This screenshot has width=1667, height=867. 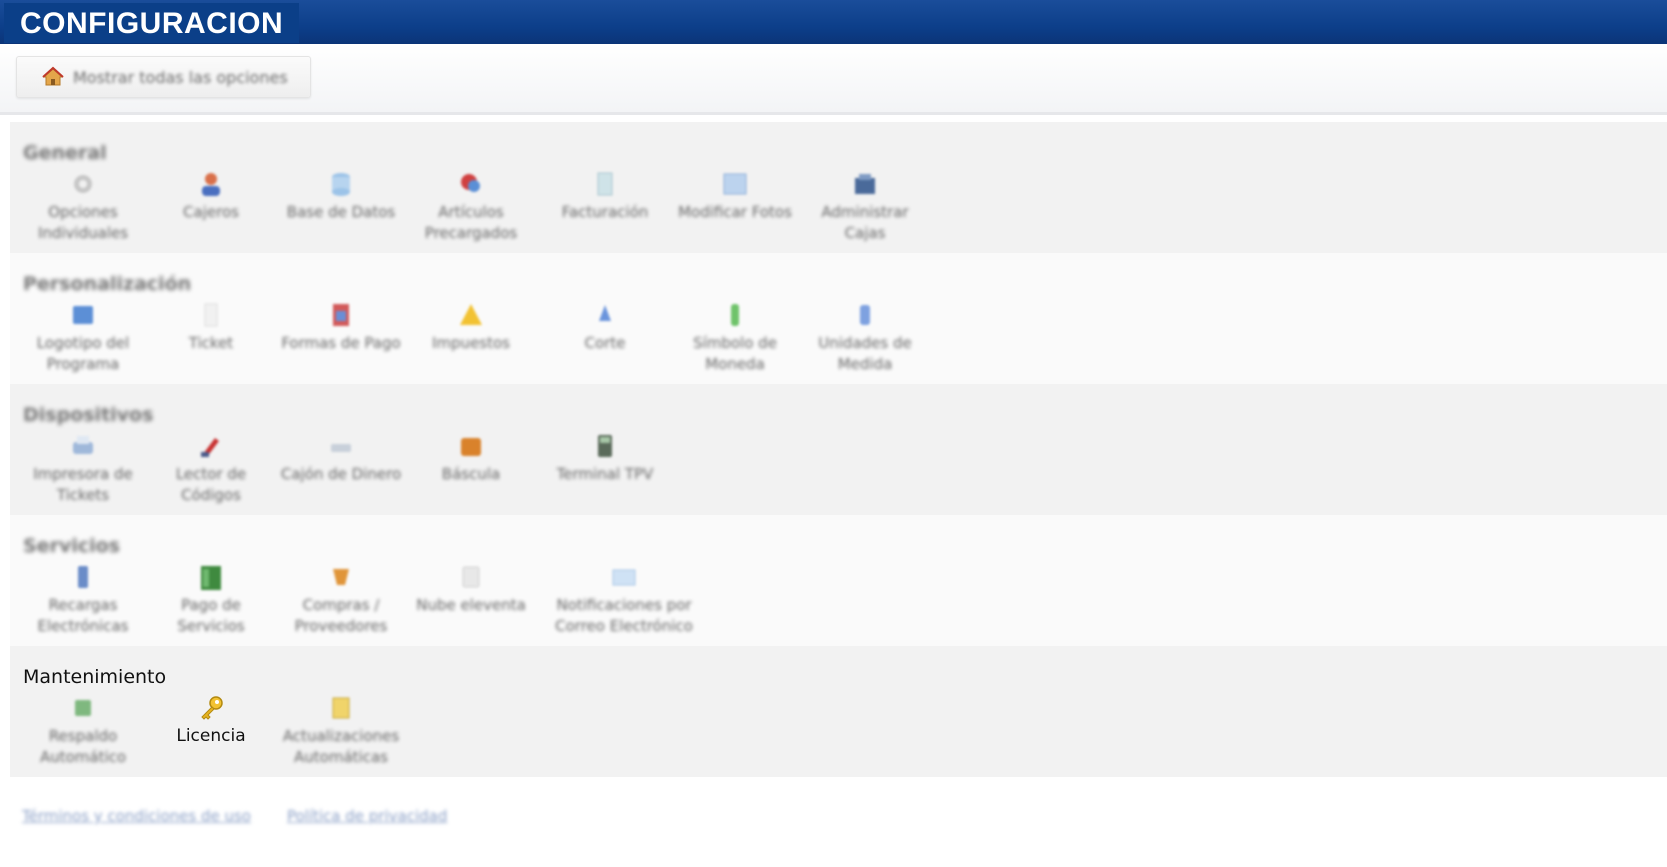 I want to click on privacy-link: Política de privacidad, so click(x=367, y=819).